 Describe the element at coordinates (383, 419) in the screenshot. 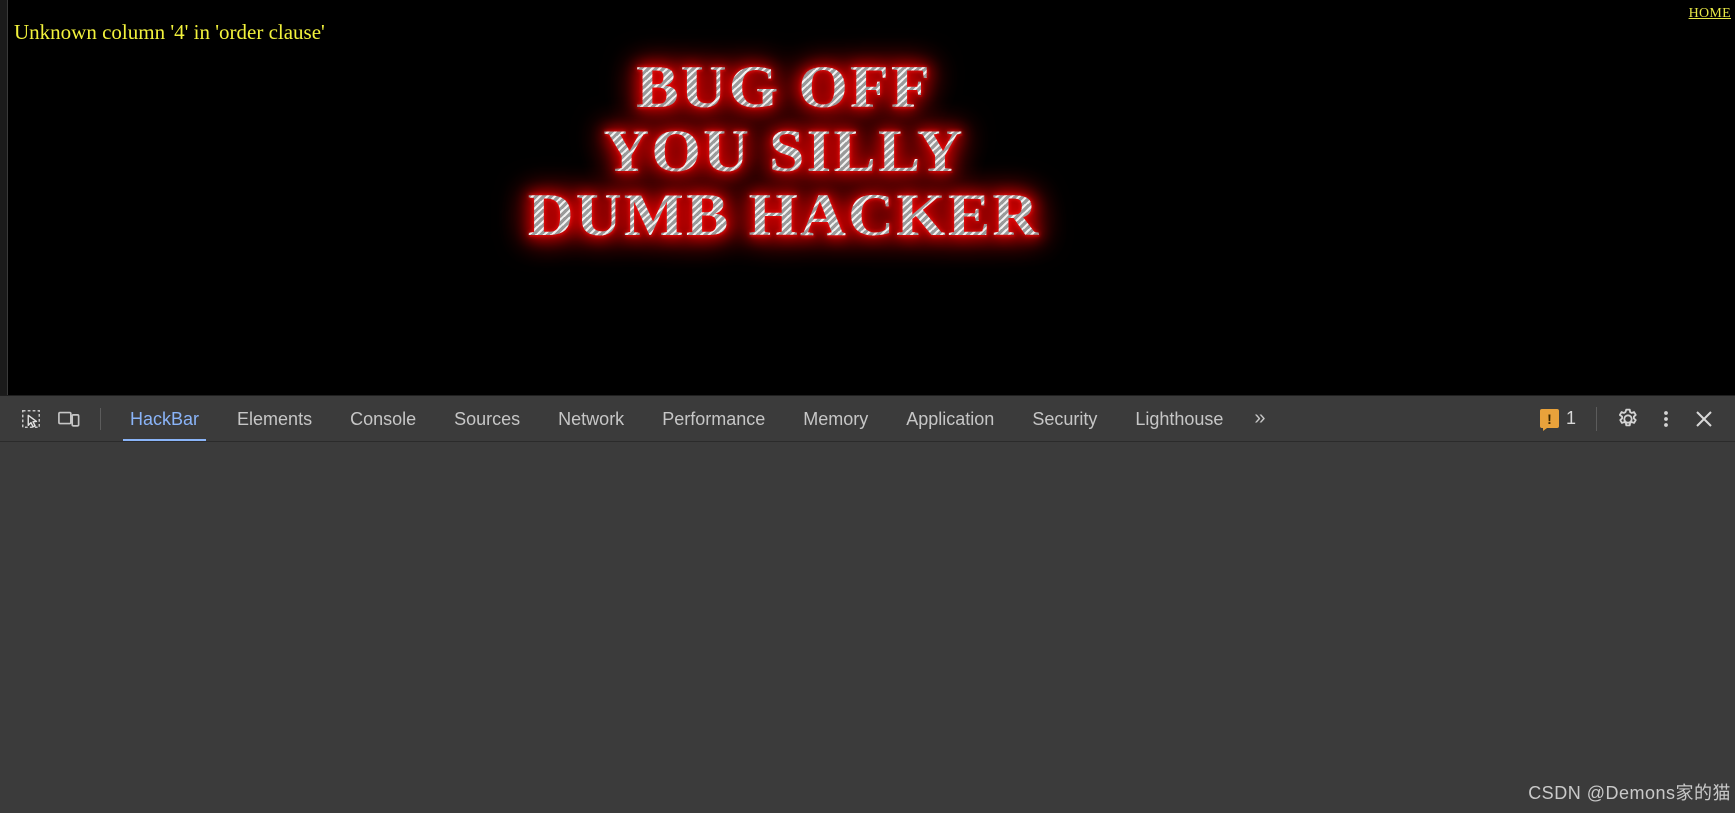

I see `tab-console: Console` at that location.